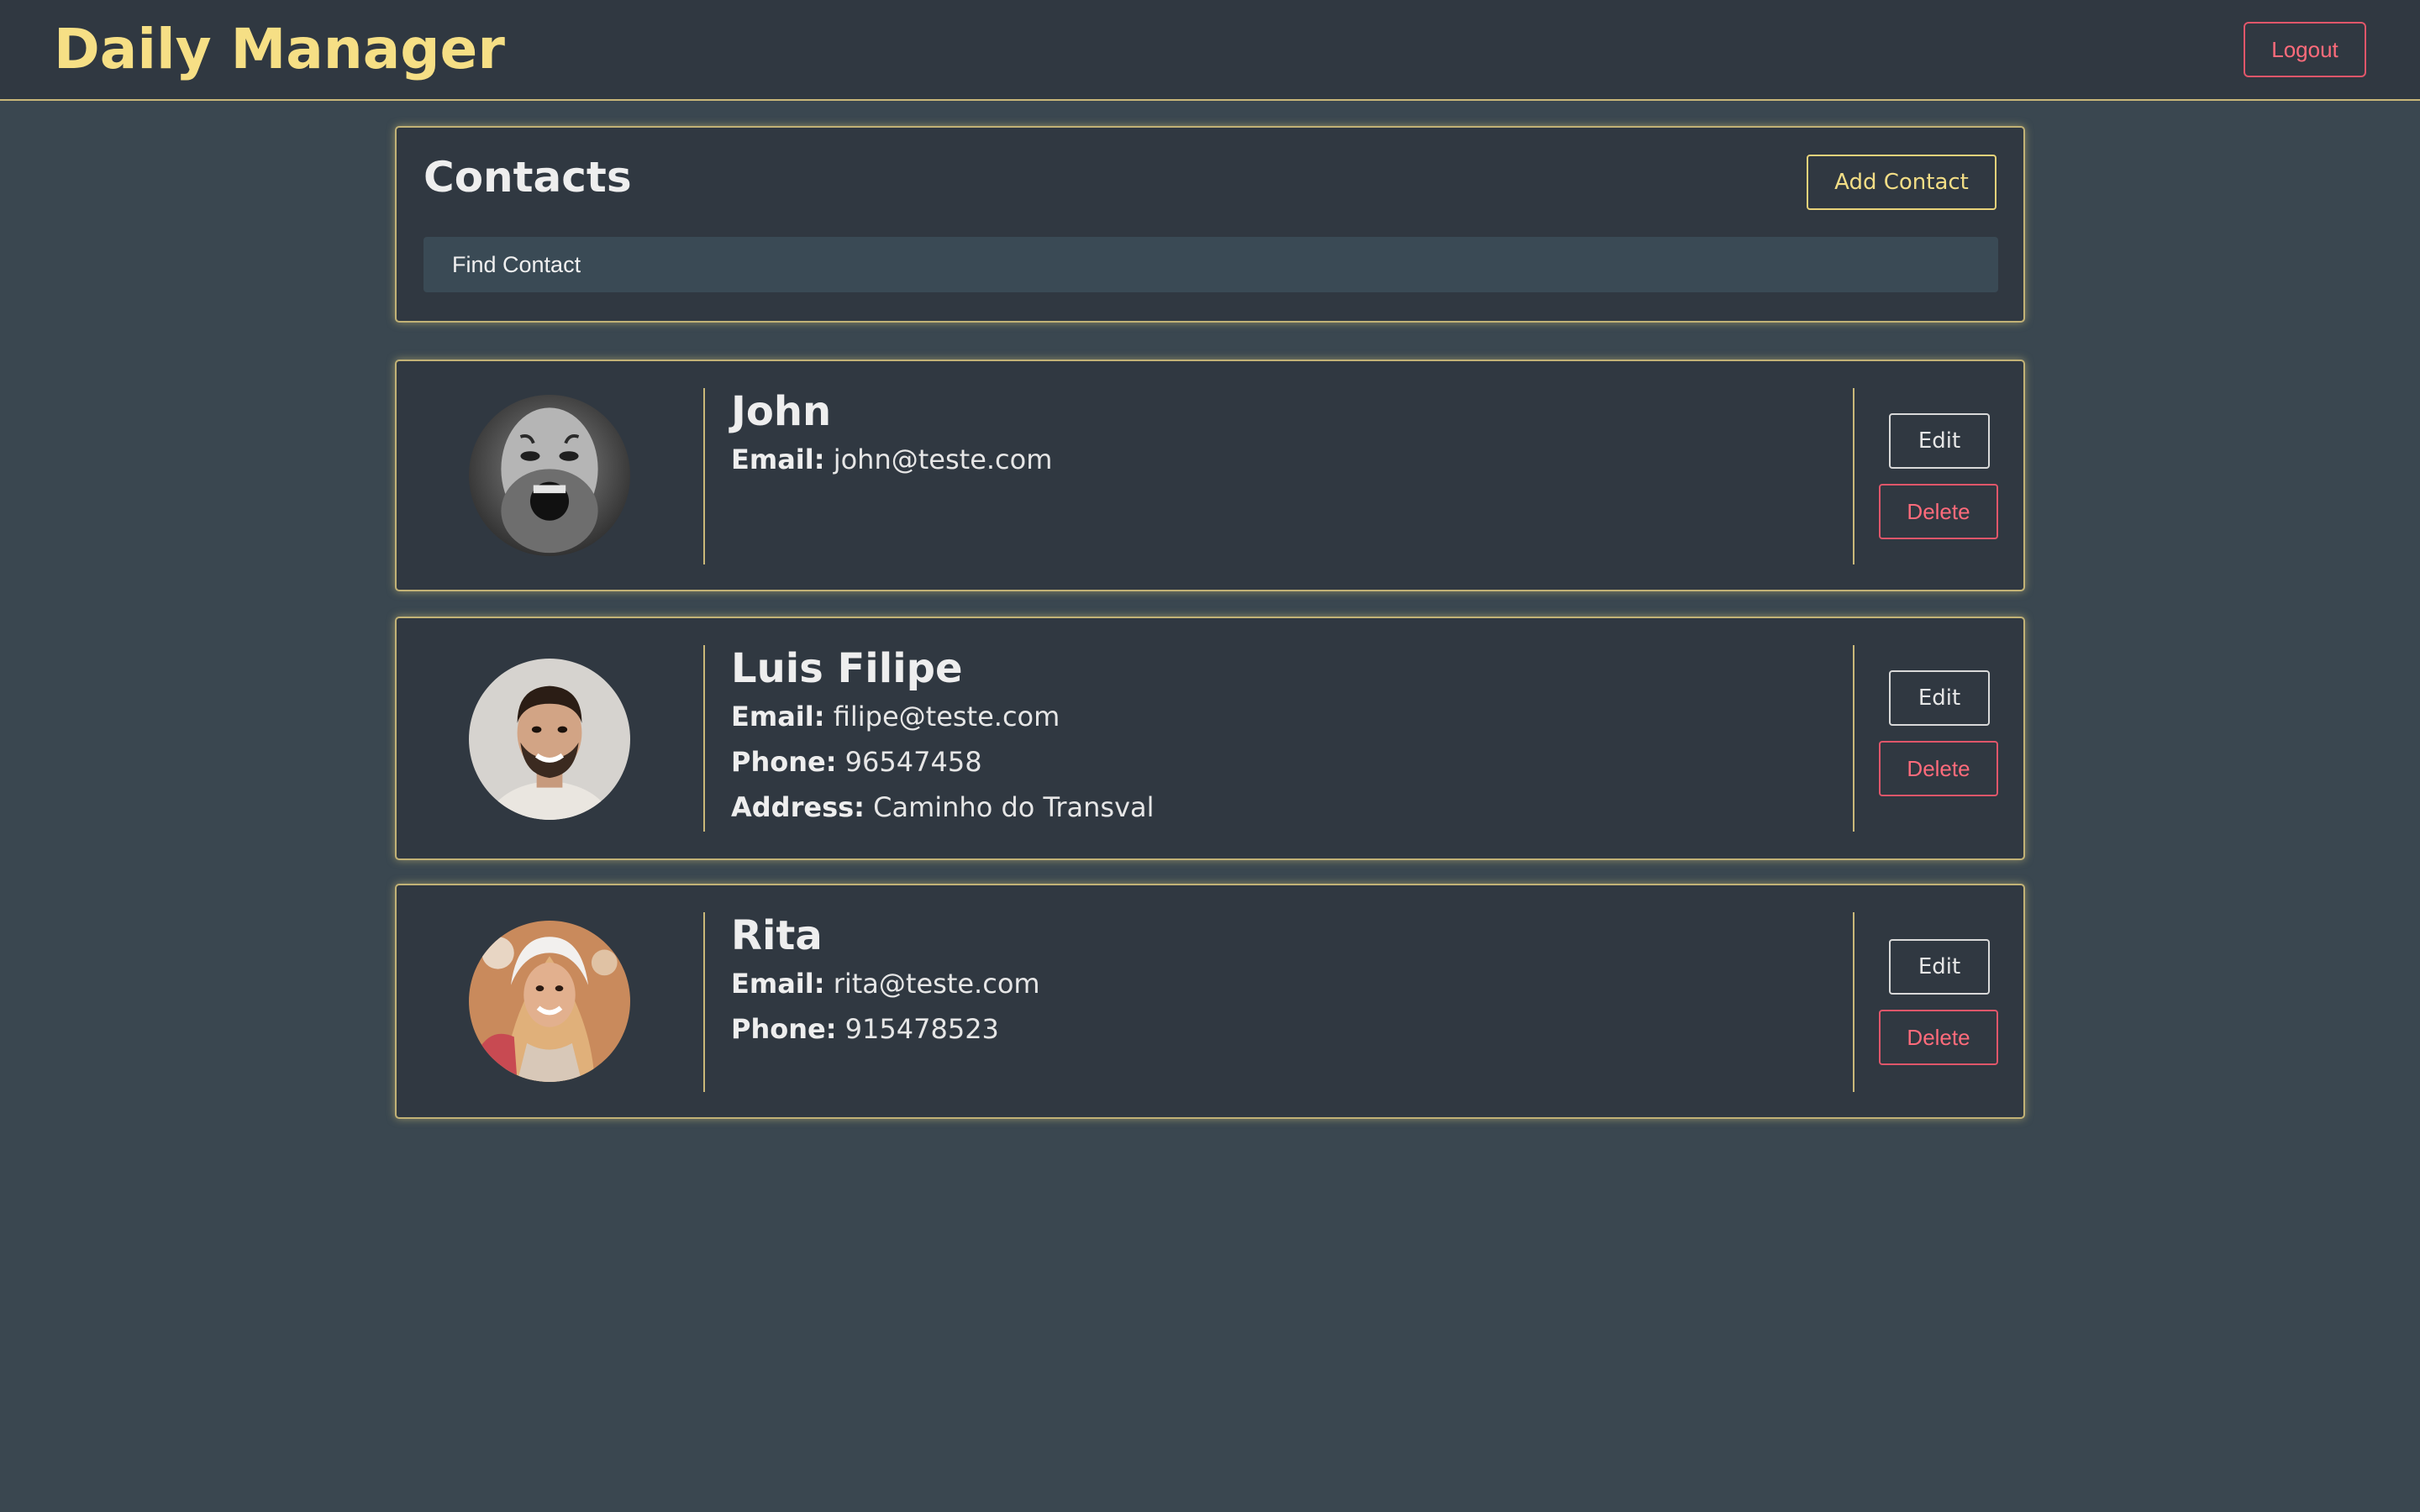 The height and width of the screenshot is (1512, 2420). What do you see at coordinates (1210, 475) in the screenshot?
I see `contact-card: John Email: john@teste.com Edit Delete` at bounding box center [1210, 475].